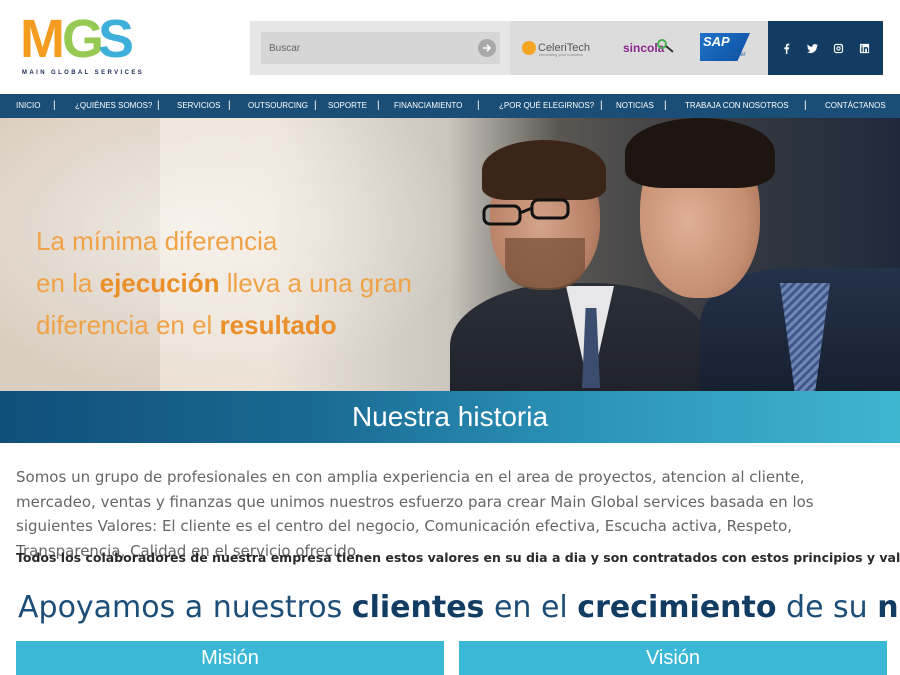  I want to click on celeritech-tagline: innovating your business, so click(561, 54).